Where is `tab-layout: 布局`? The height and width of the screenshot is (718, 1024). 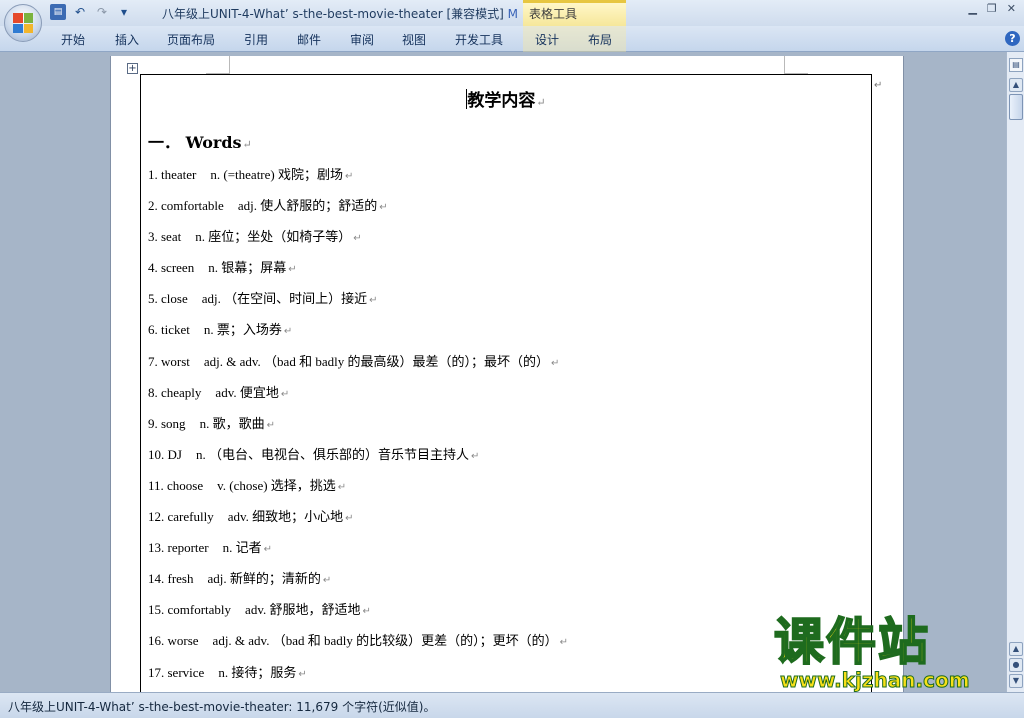 tab-layout: 布局 is located at coordinates (600, 39).